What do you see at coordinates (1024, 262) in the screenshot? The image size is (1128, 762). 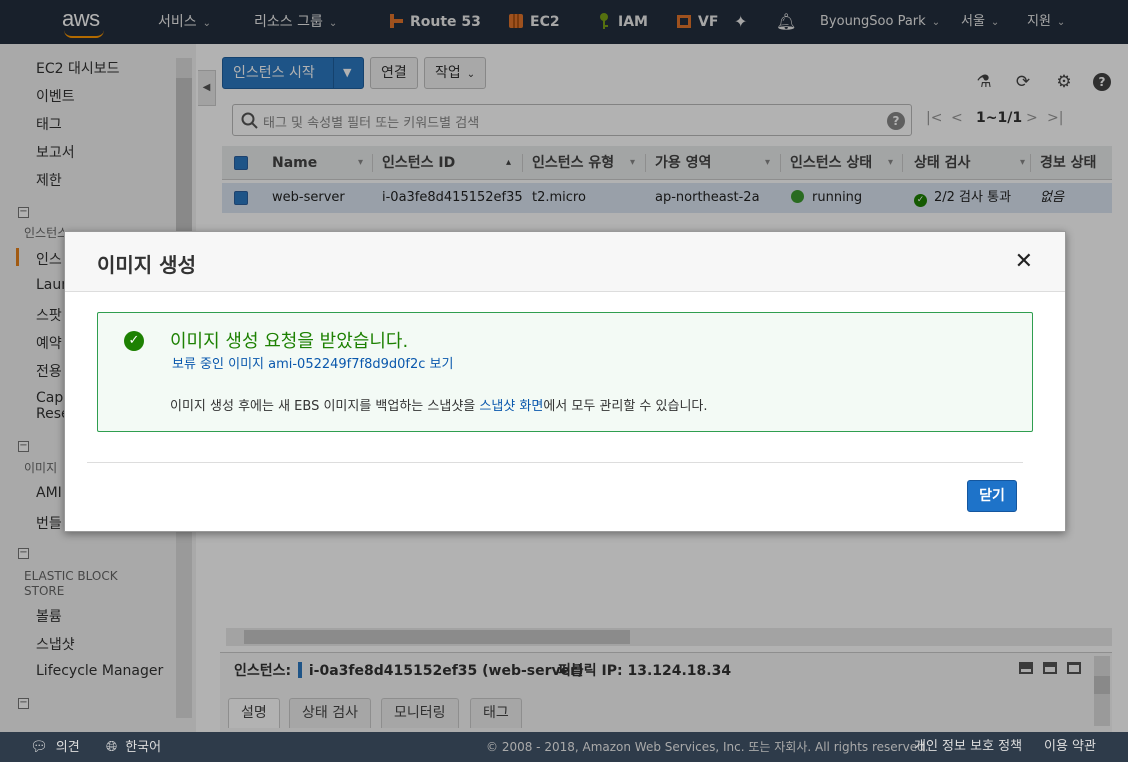 I see `close-icon: ✕` at bounding box center [1024, 262].